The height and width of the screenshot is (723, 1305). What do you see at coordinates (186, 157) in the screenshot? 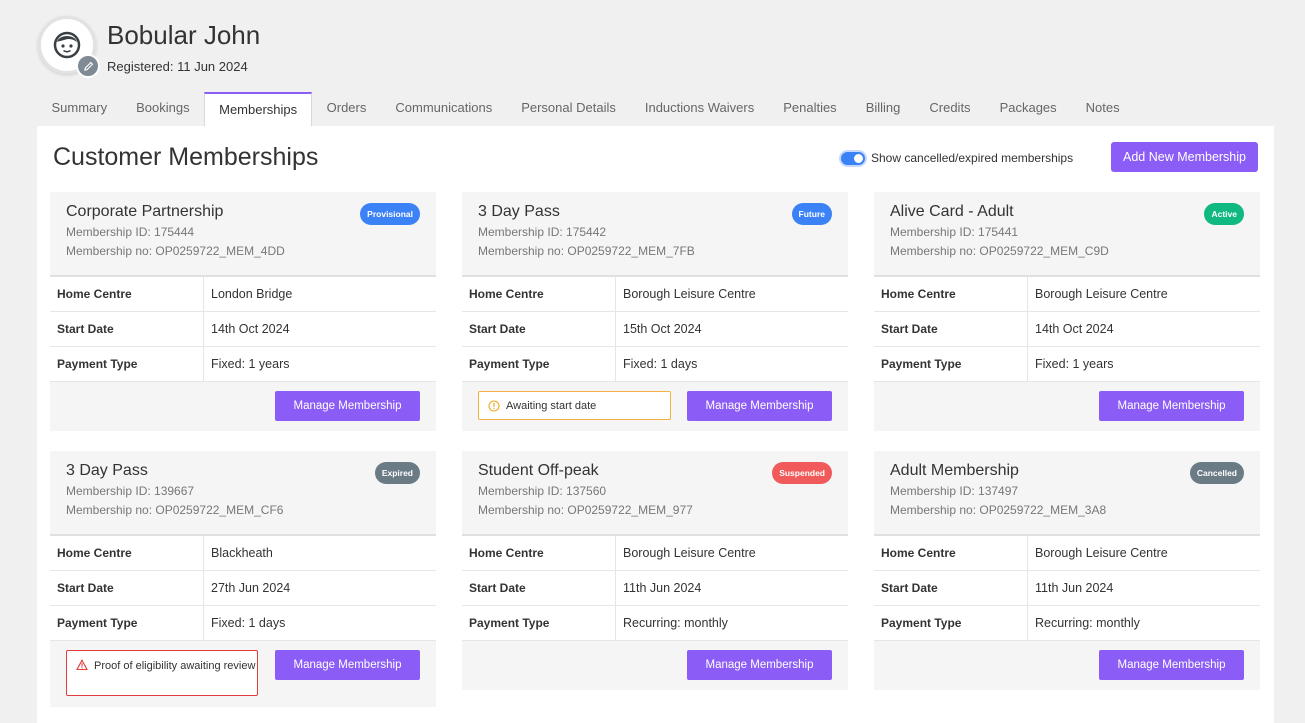
I see `page-title: Customer Memberships` at bounding box center [186, 157].